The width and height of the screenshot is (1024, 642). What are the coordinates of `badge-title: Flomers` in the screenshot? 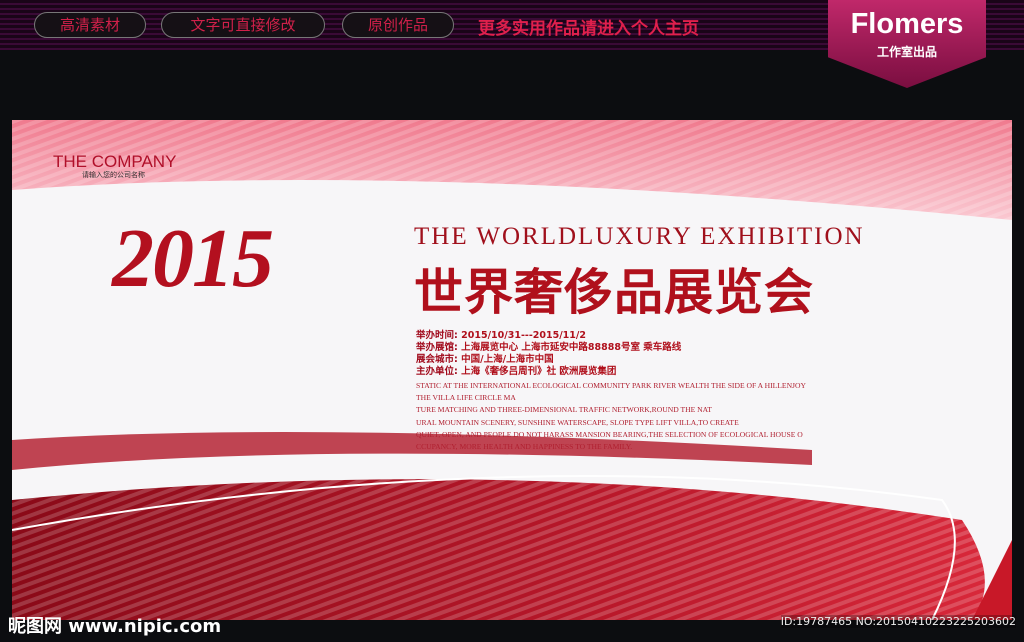 It's located at (907, 24).